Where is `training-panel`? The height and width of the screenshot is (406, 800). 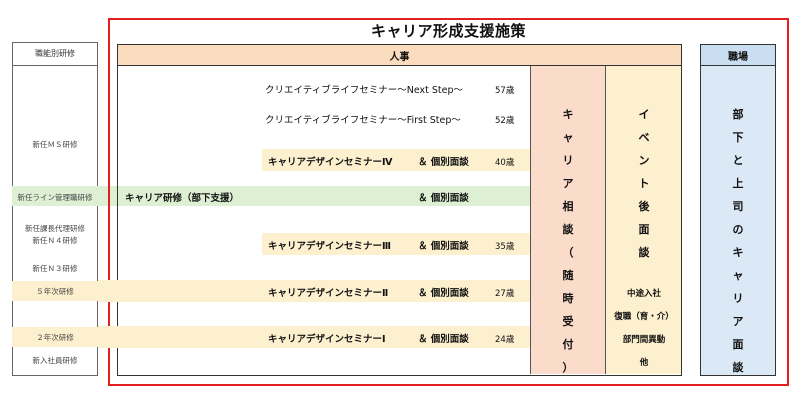
training-panel is located at coordinates (55, 209).